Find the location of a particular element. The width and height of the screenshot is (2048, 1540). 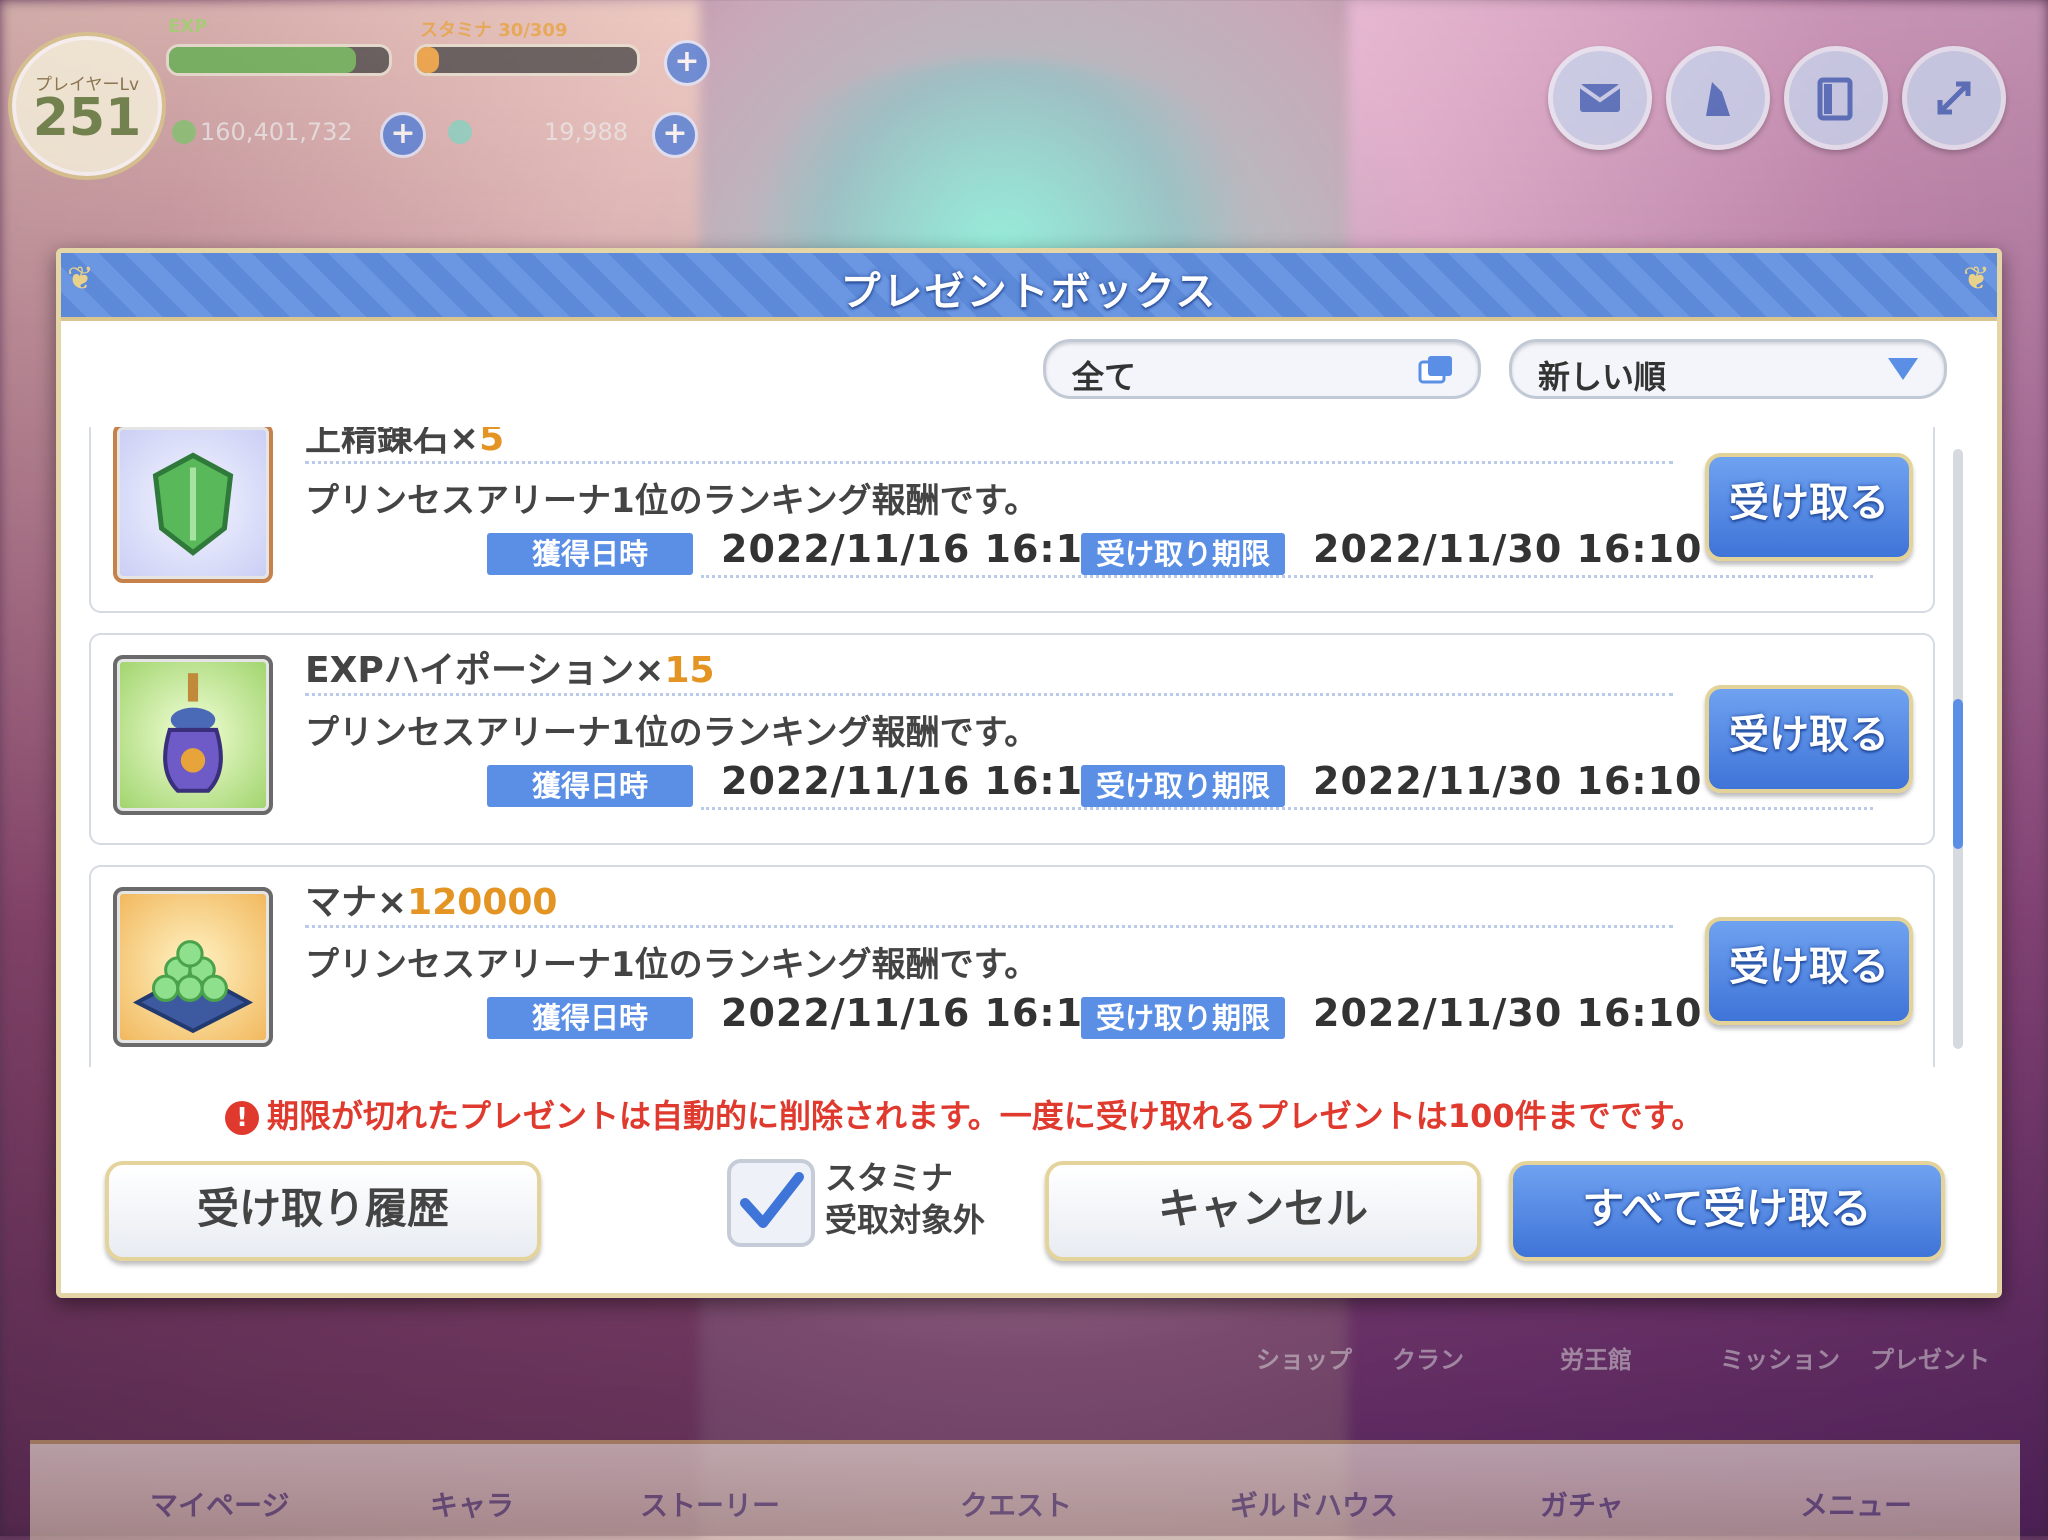

dialog-header: ❦ プレゼントボックス ❦ is located at coordinates (1029, 287).